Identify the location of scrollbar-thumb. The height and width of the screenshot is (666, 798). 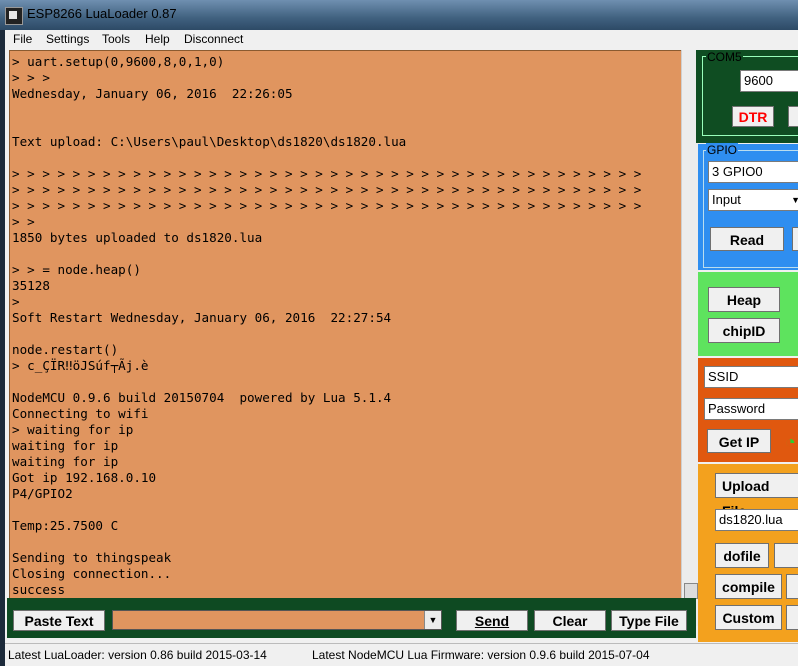
(691, 591).